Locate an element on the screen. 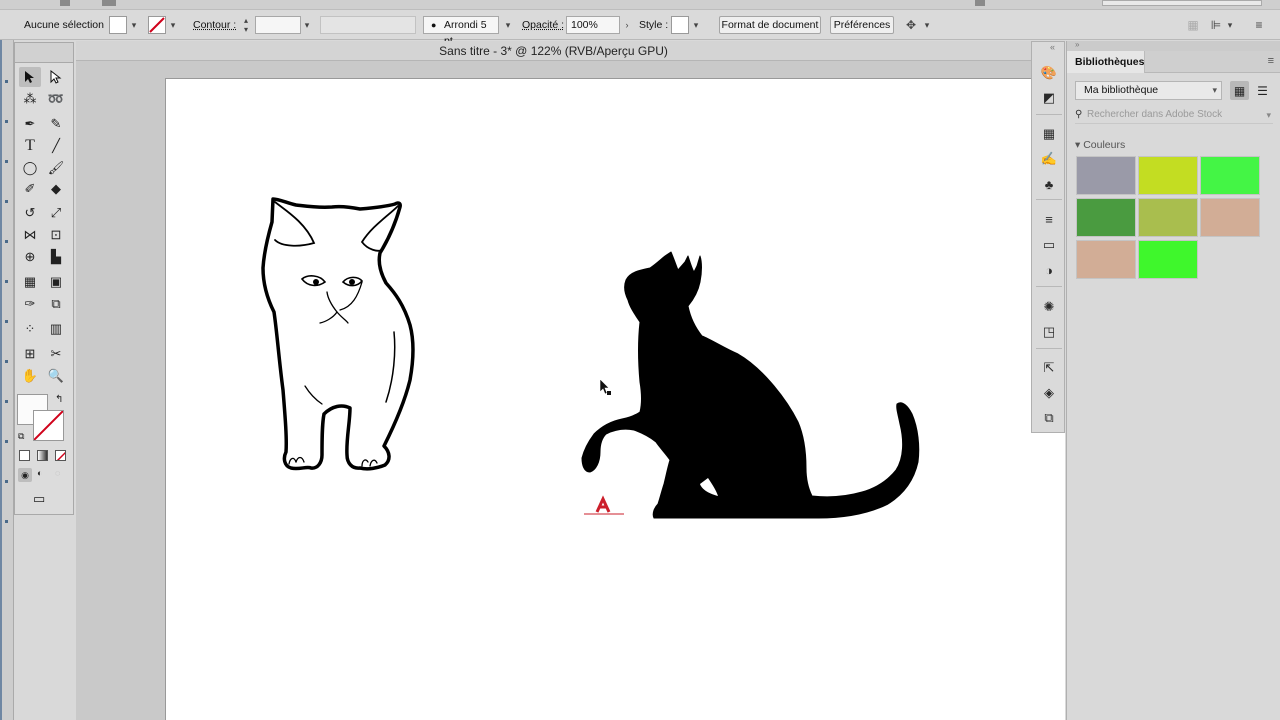 The width and height of the screenshot is (1280, 720). brush-dropdown-icon: ▾ is located at coordinates (508, 25).